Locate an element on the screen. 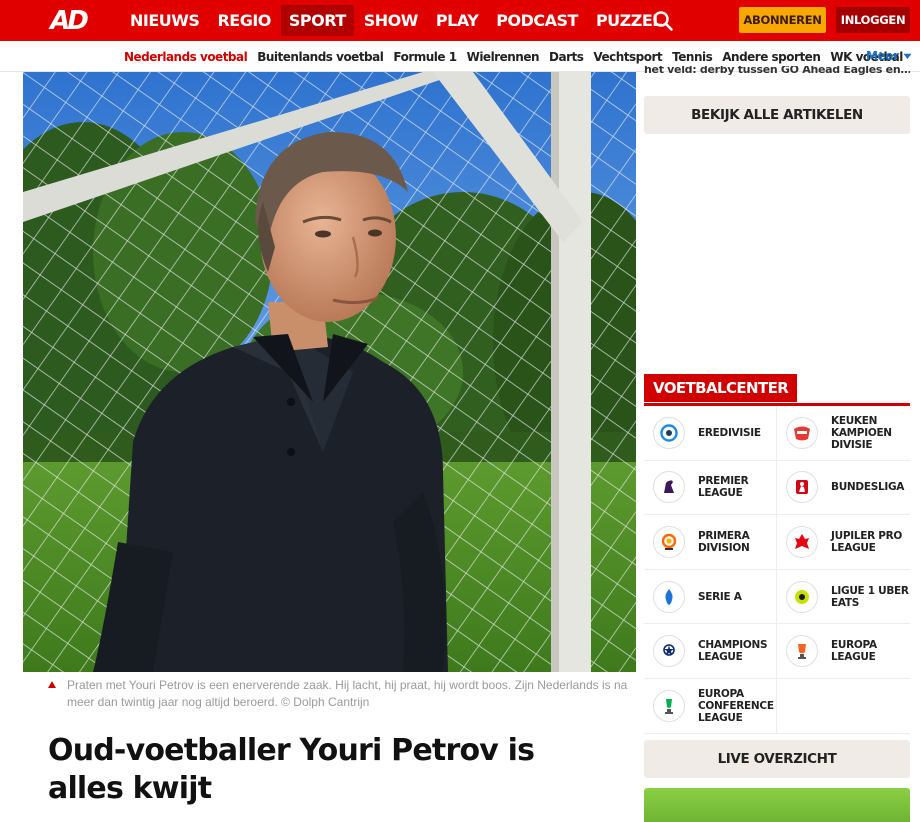 Image resolution: width=920 pixels, height=822 pixels. subnav-item-andere-sporten: Andere sporten is located at coordinates (771, 57).